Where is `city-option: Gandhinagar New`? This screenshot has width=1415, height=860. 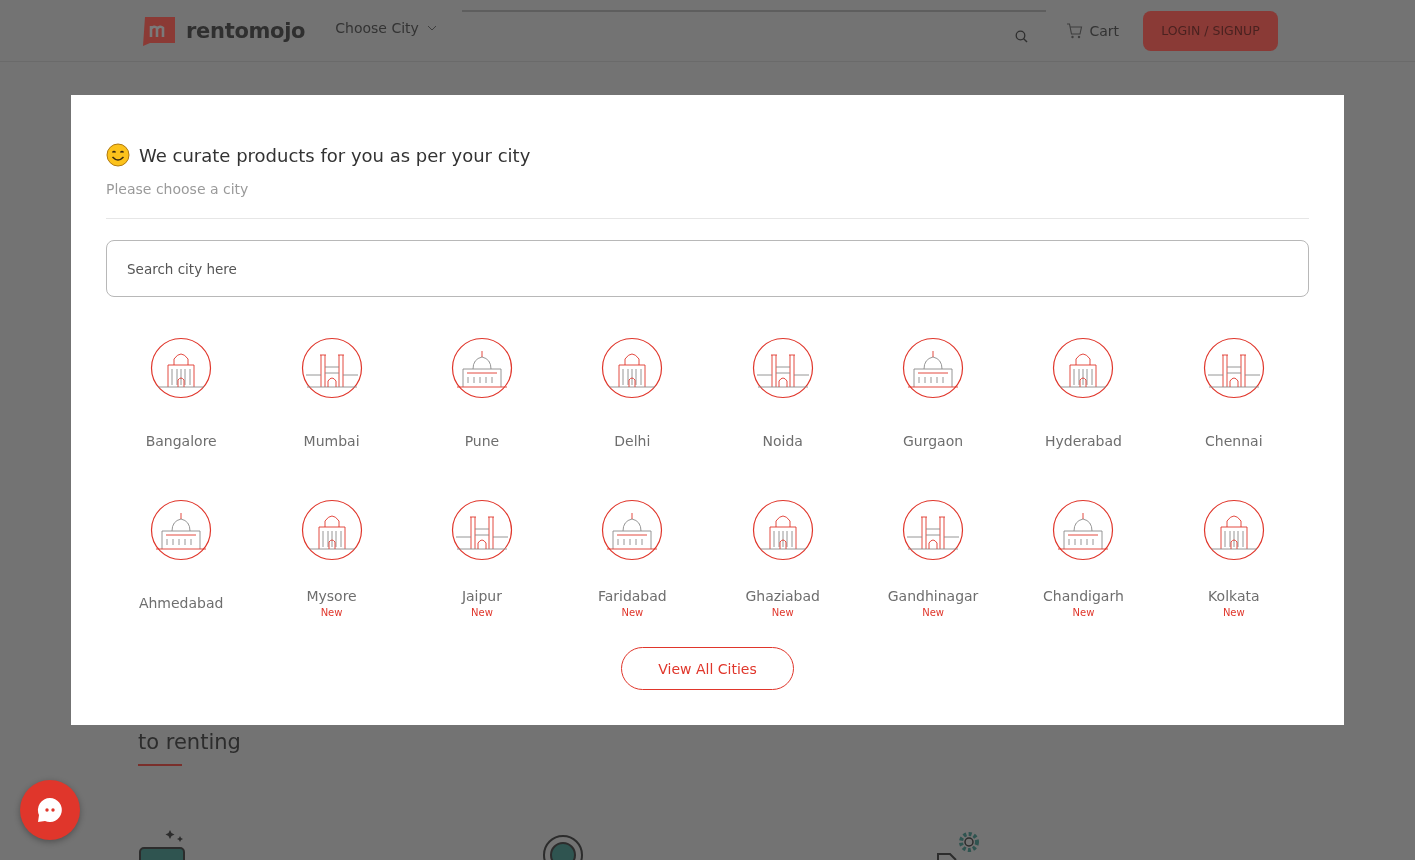 city-option: Gandhinagar New is located at coordinates (933, 565).